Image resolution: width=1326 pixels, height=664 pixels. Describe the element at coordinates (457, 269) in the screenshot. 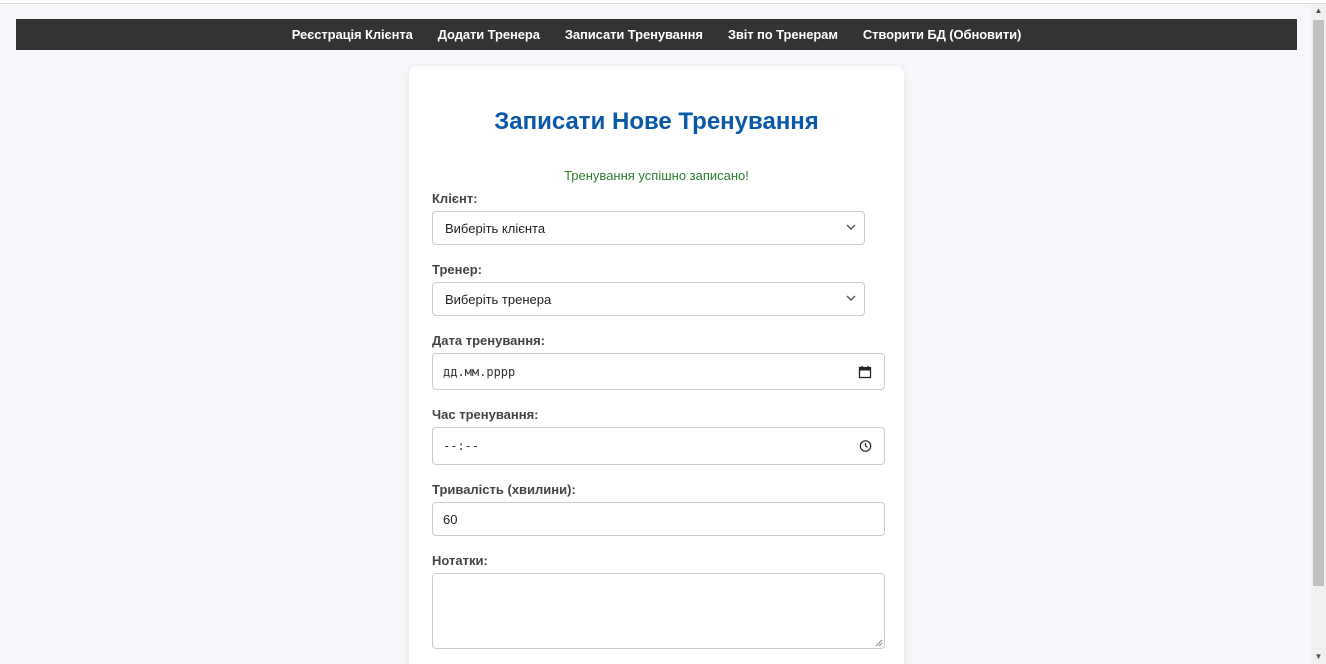

I see `trainer-label: Тренер:` at that location.